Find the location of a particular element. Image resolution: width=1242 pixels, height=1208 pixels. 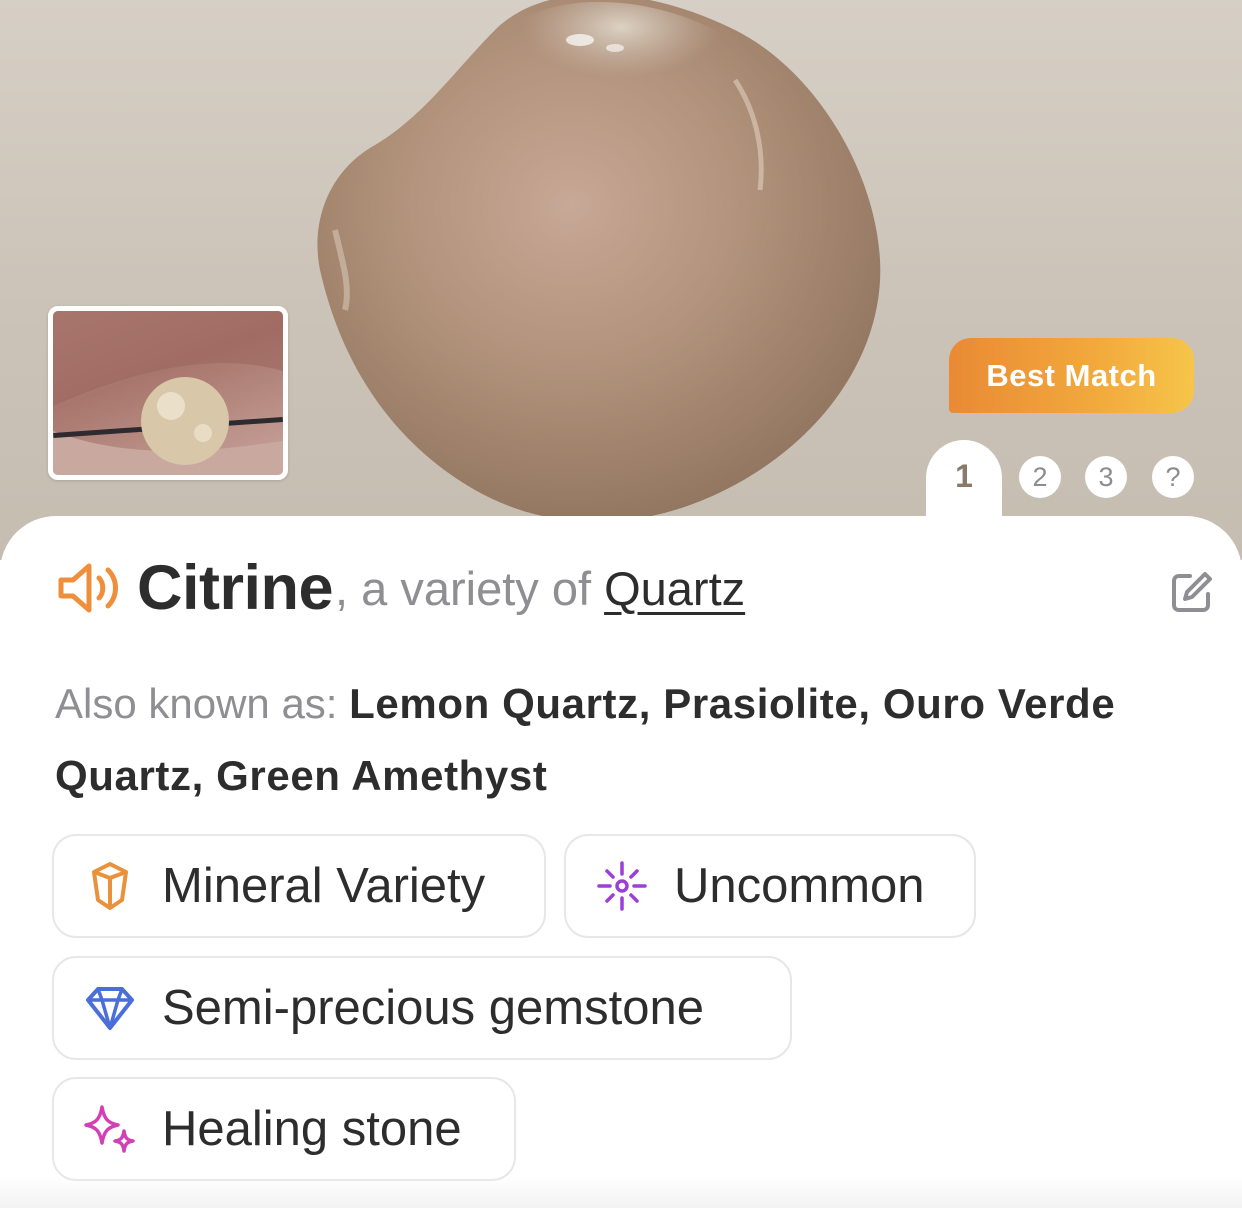

crystal-icon is located at coordinates (110, 886).